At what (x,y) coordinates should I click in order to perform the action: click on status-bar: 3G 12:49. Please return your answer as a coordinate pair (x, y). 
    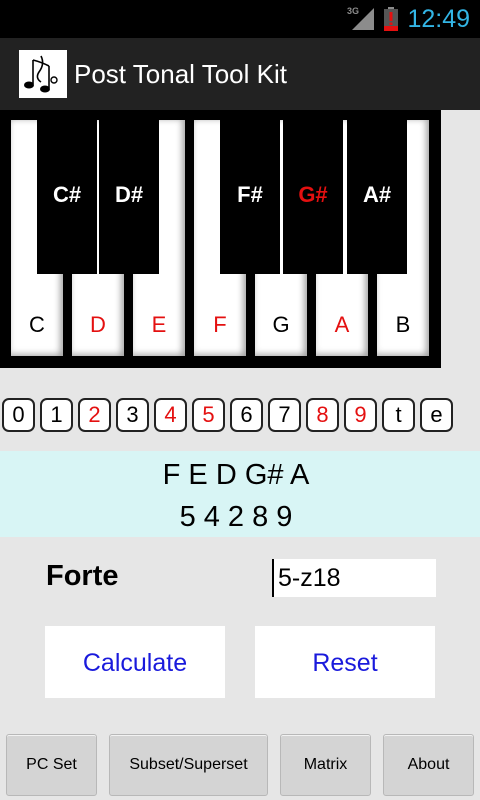
    Looking at the image, I should click on (240, 19).